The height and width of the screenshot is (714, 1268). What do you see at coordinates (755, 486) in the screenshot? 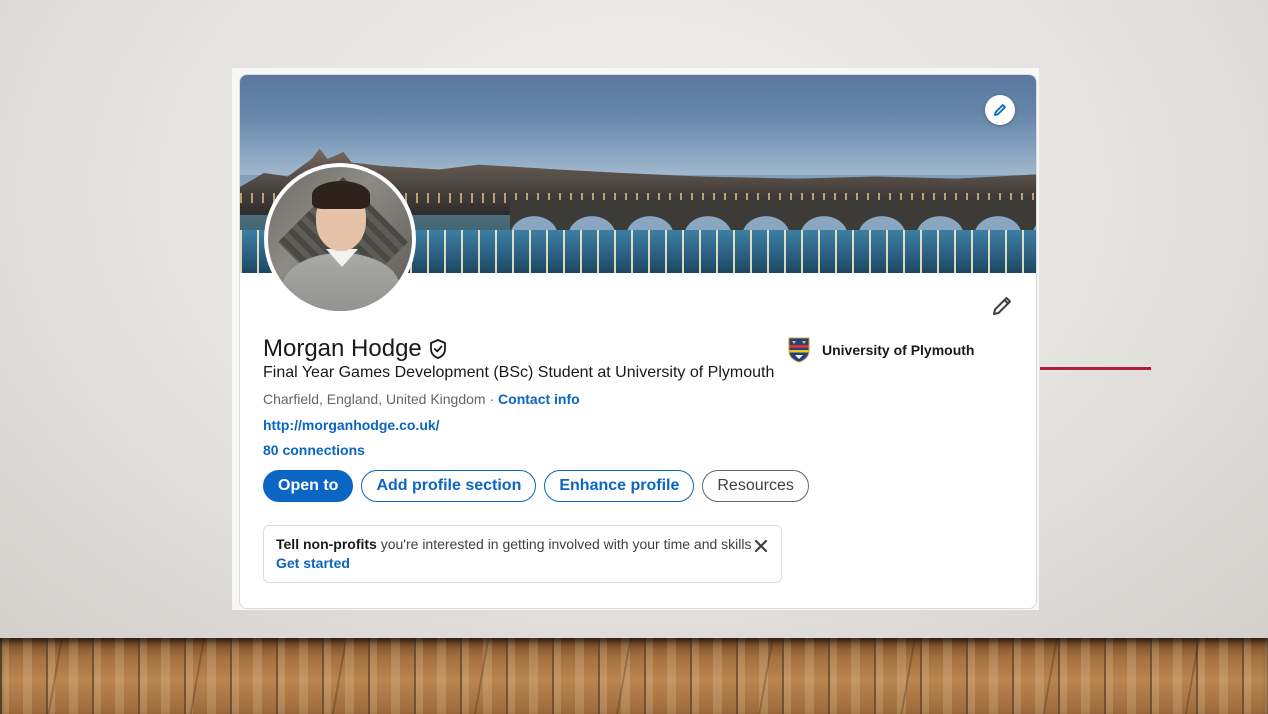
I see `resources-button: Resources` at bounding box center [755, 486].